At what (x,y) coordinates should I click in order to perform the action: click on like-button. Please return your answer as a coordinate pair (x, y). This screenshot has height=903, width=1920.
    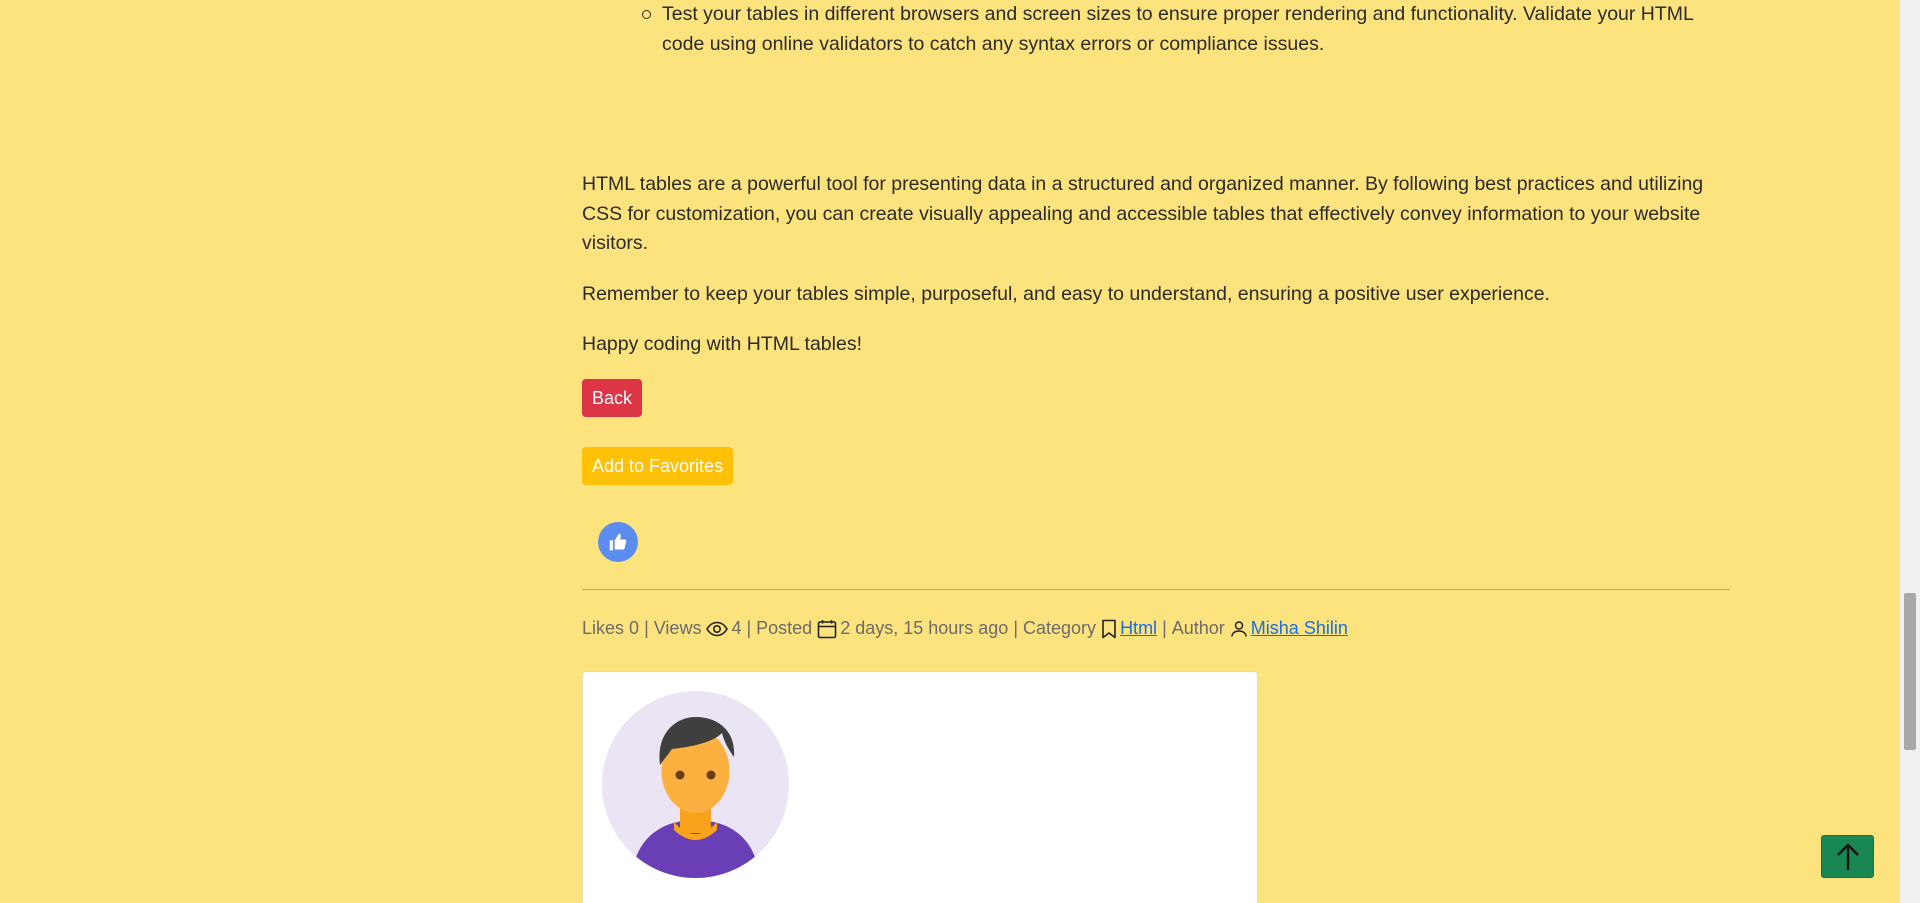
    Looking at the image, I should click on (618, 542).